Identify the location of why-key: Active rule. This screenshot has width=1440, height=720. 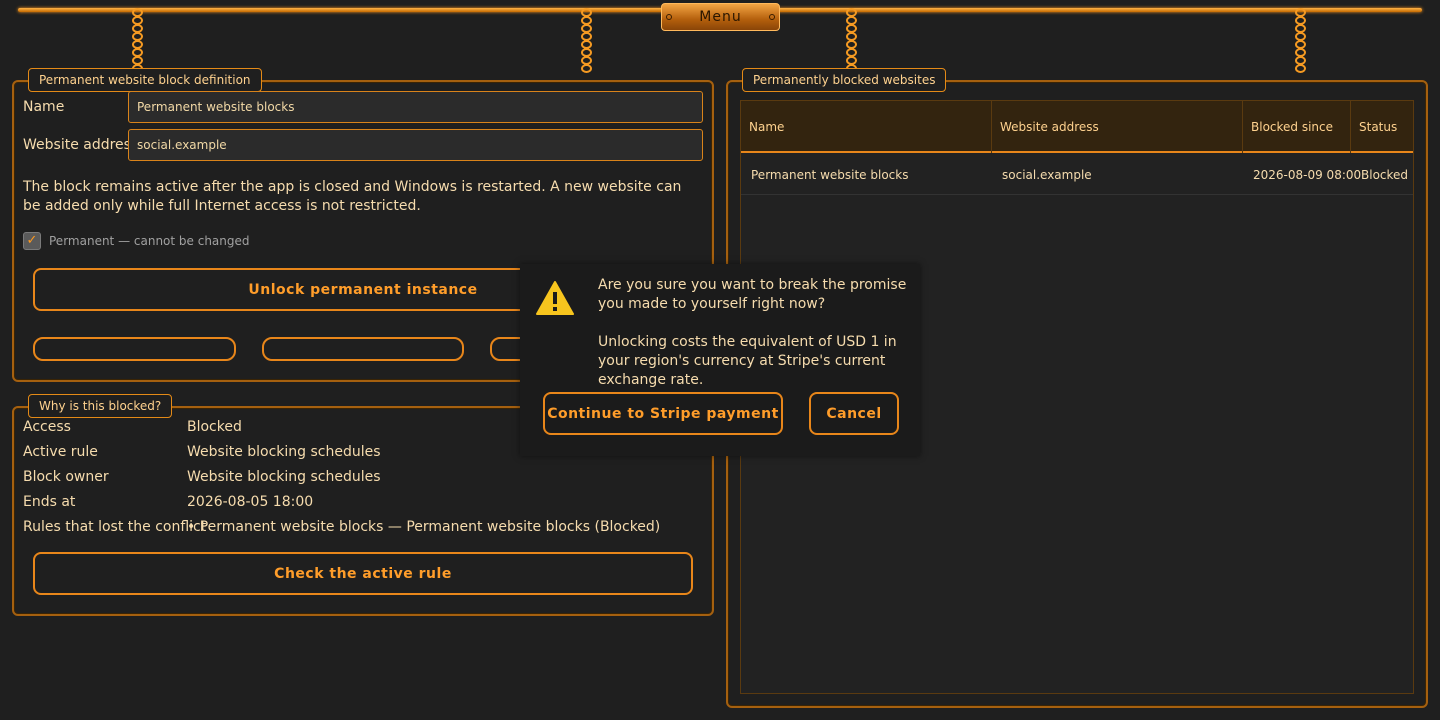
(60, 452).